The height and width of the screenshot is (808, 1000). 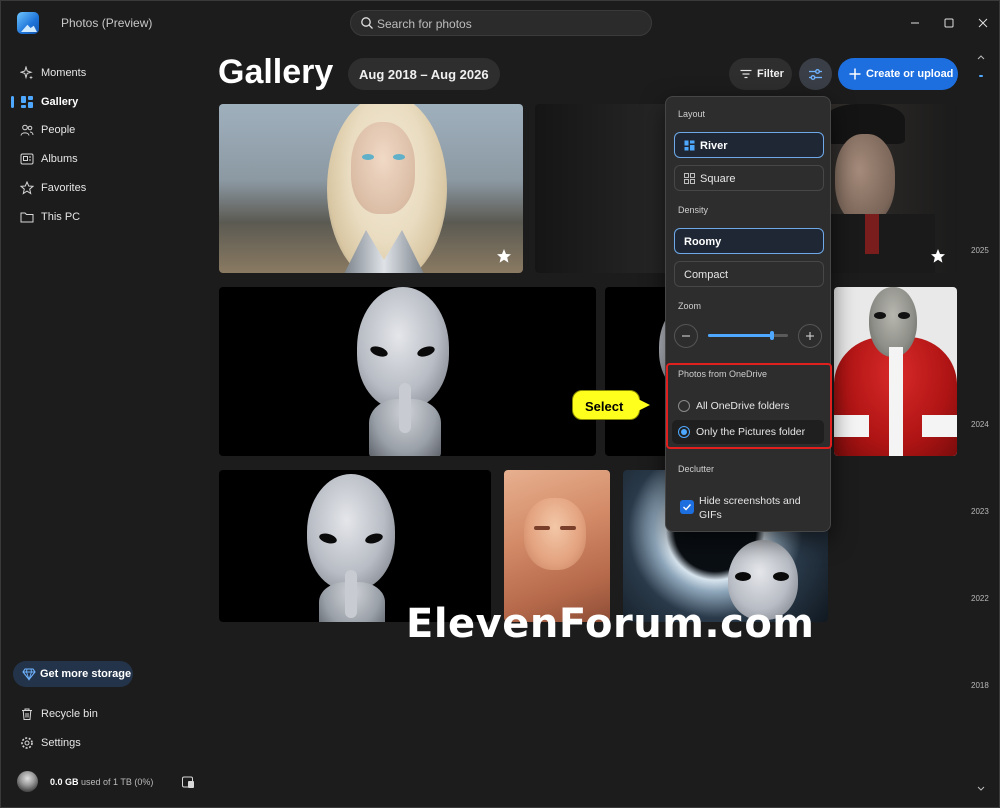 I want to click on onedrive-section-label: Photos from OneDrive, so click(x=723, y=374).